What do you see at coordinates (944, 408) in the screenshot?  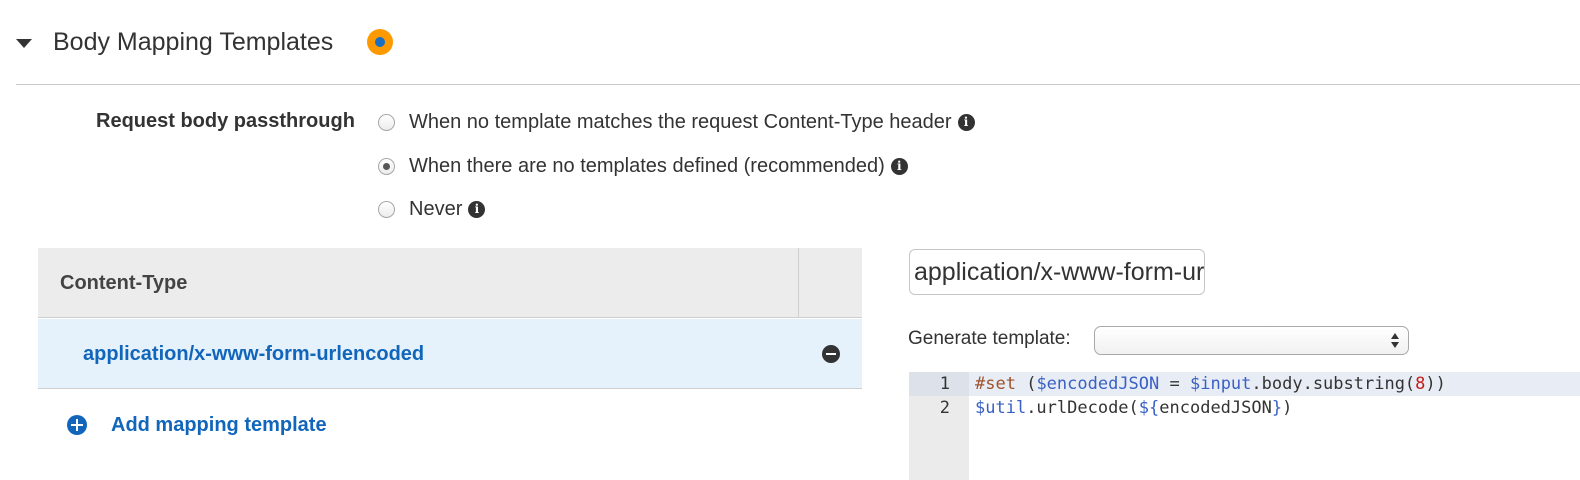 I see `line-number: 2` at bounding box center [944, 408].